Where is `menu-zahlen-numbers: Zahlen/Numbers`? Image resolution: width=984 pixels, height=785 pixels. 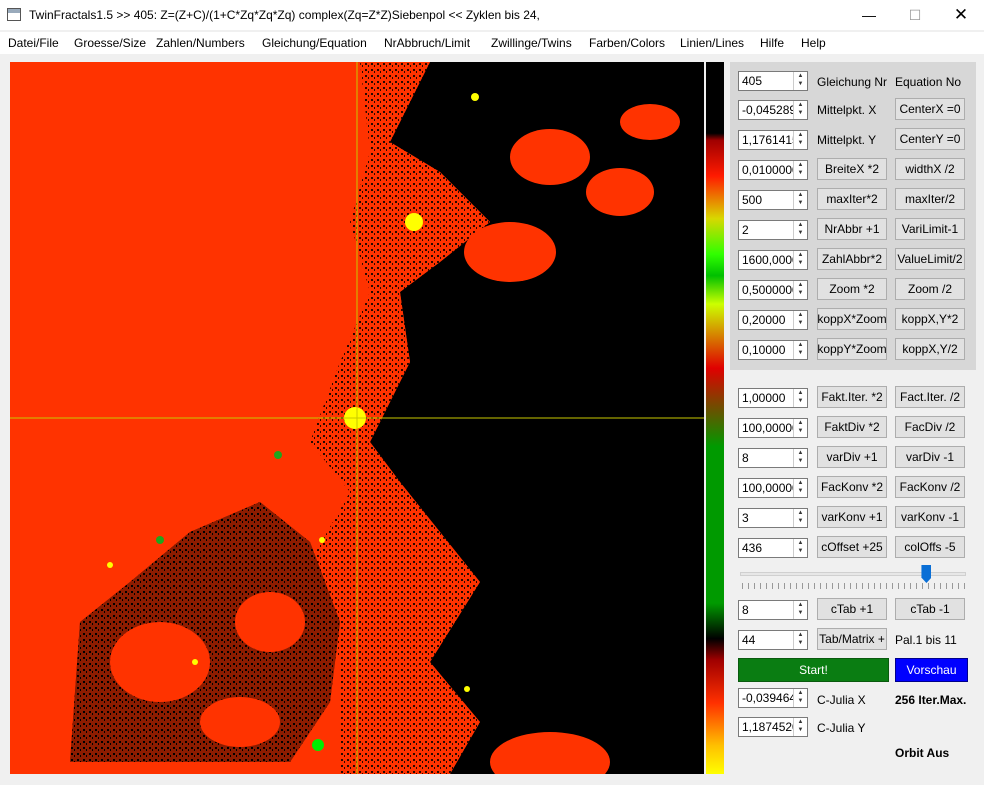
menu-zahlen-numbers: Zahlen/Numbers is located at coordinates (200, 43).